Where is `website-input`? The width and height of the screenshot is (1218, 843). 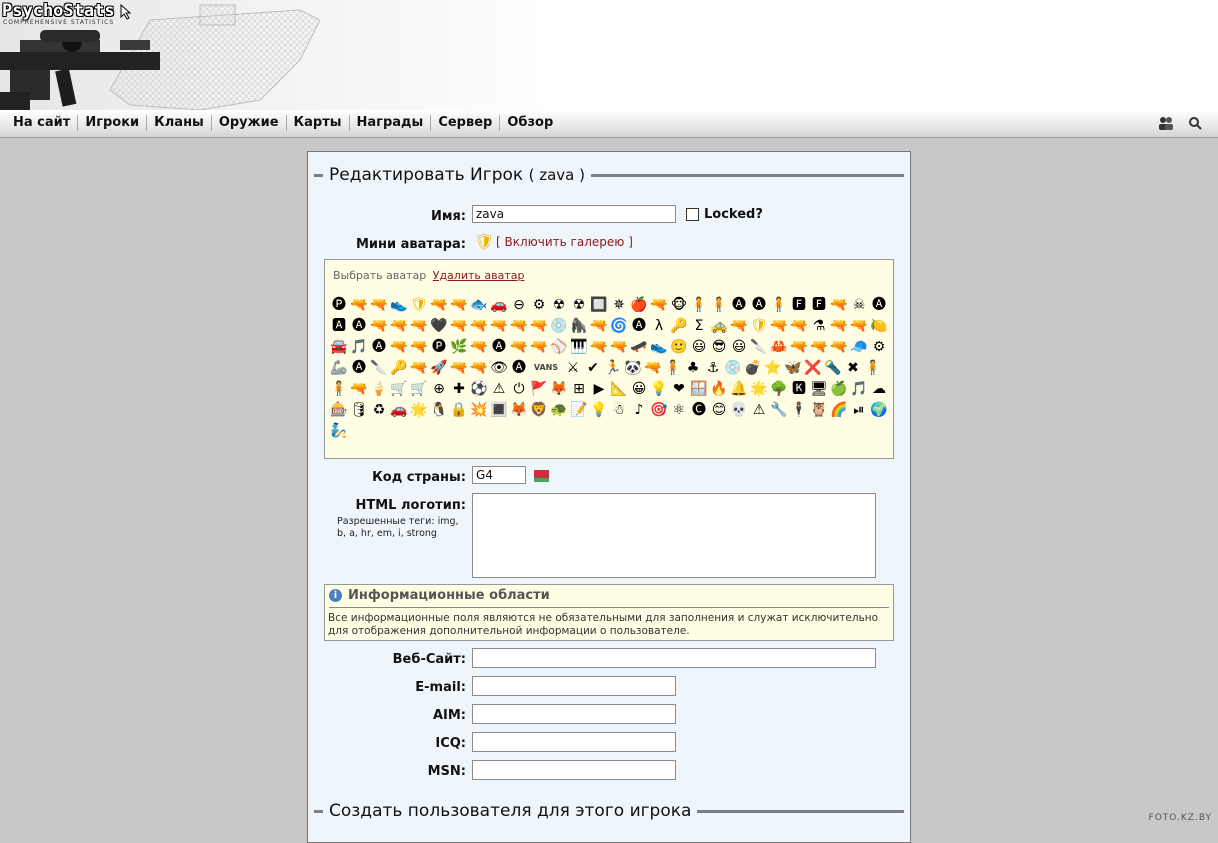
website-input is located at coordinates (674, 658).